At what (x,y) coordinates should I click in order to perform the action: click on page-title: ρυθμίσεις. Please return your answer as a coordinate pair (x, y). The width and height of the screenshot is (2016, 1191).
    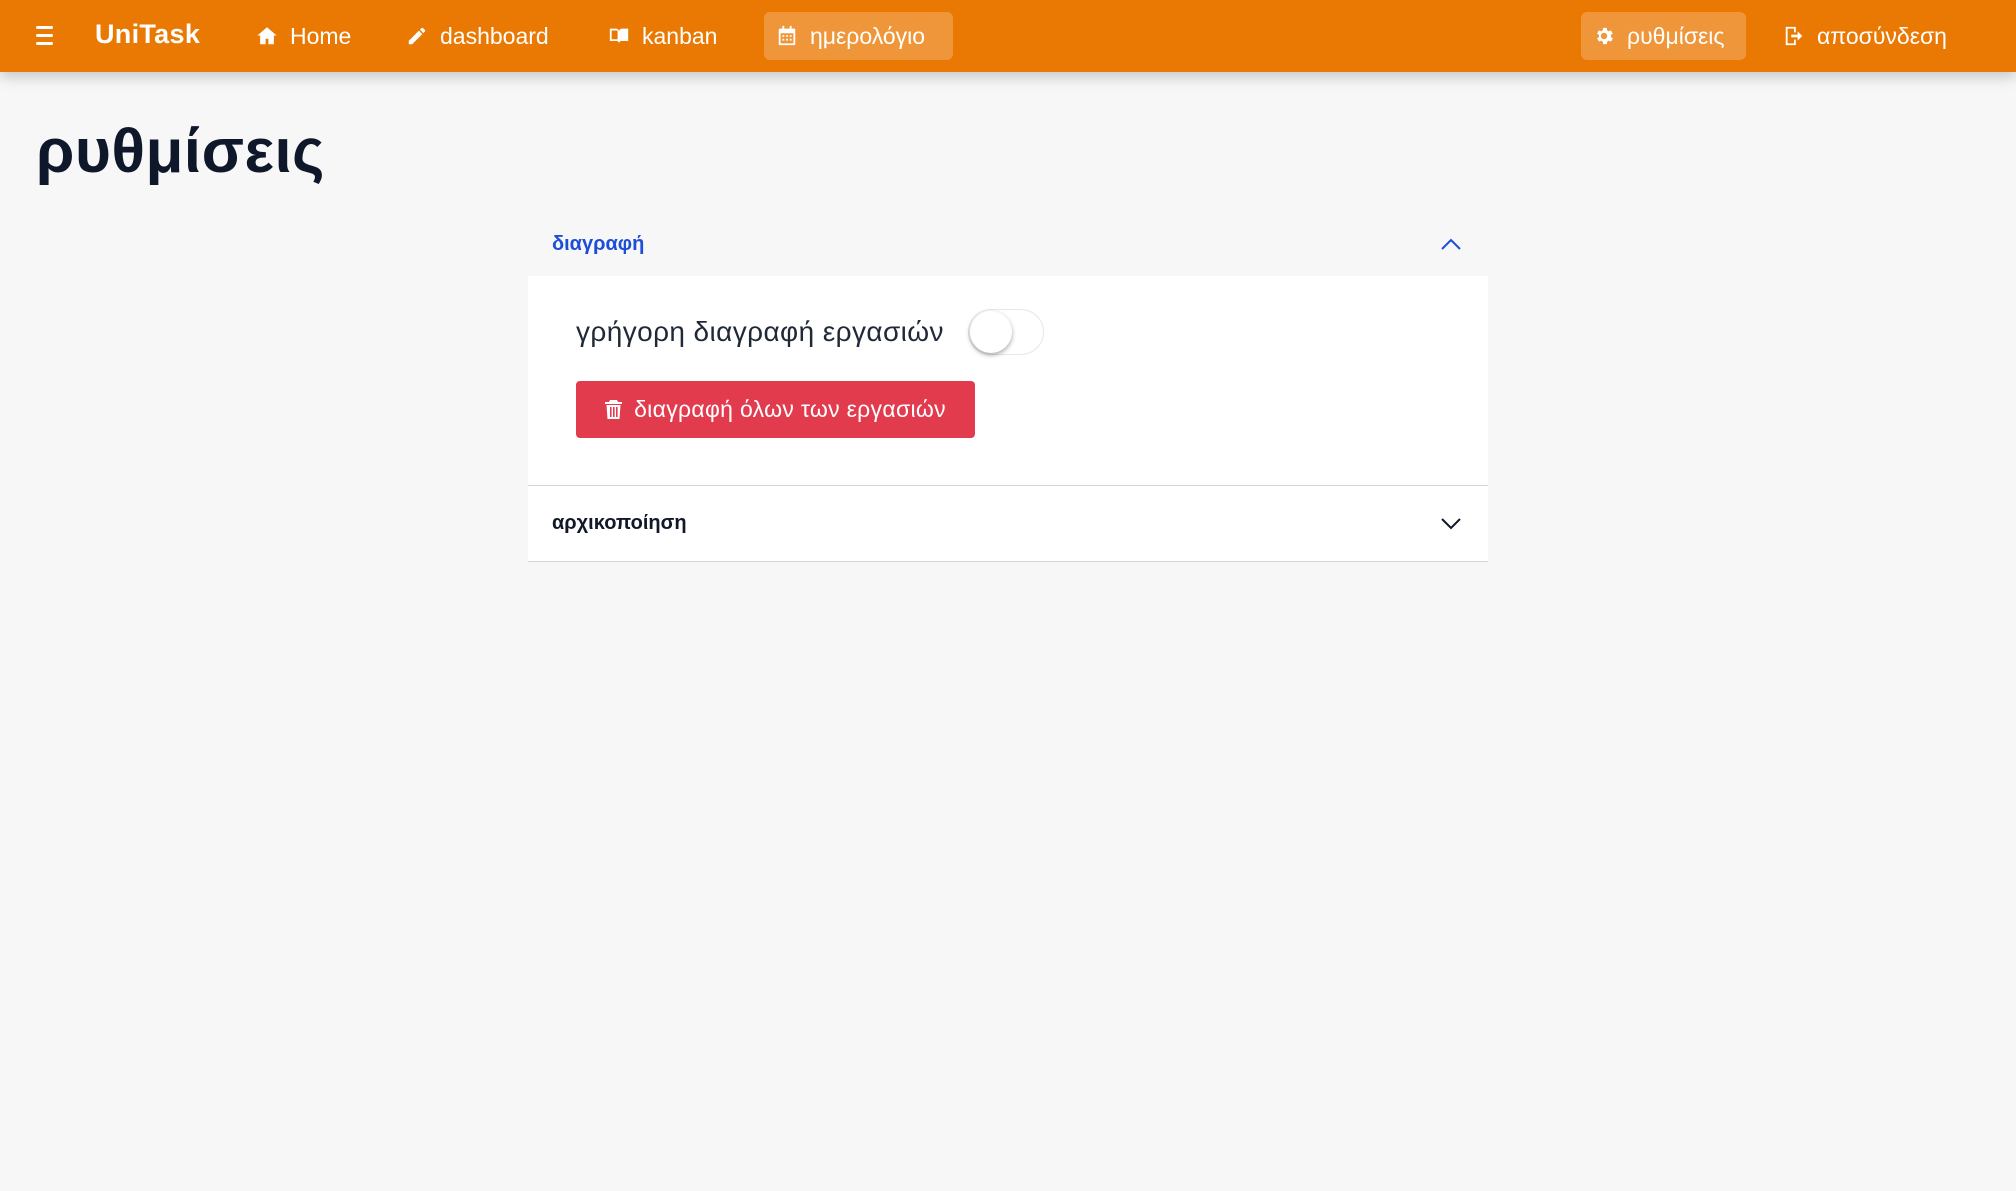
    Looking at the image, I should click on (180, 151).